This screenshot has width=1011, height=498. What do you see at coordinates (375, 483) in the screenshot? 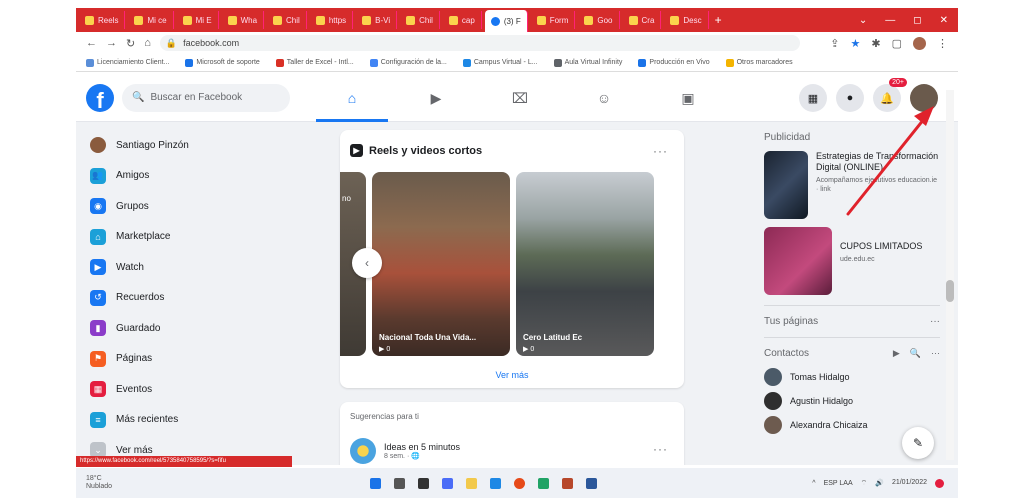
I see `start-icon` at bounding box center [375, 483].